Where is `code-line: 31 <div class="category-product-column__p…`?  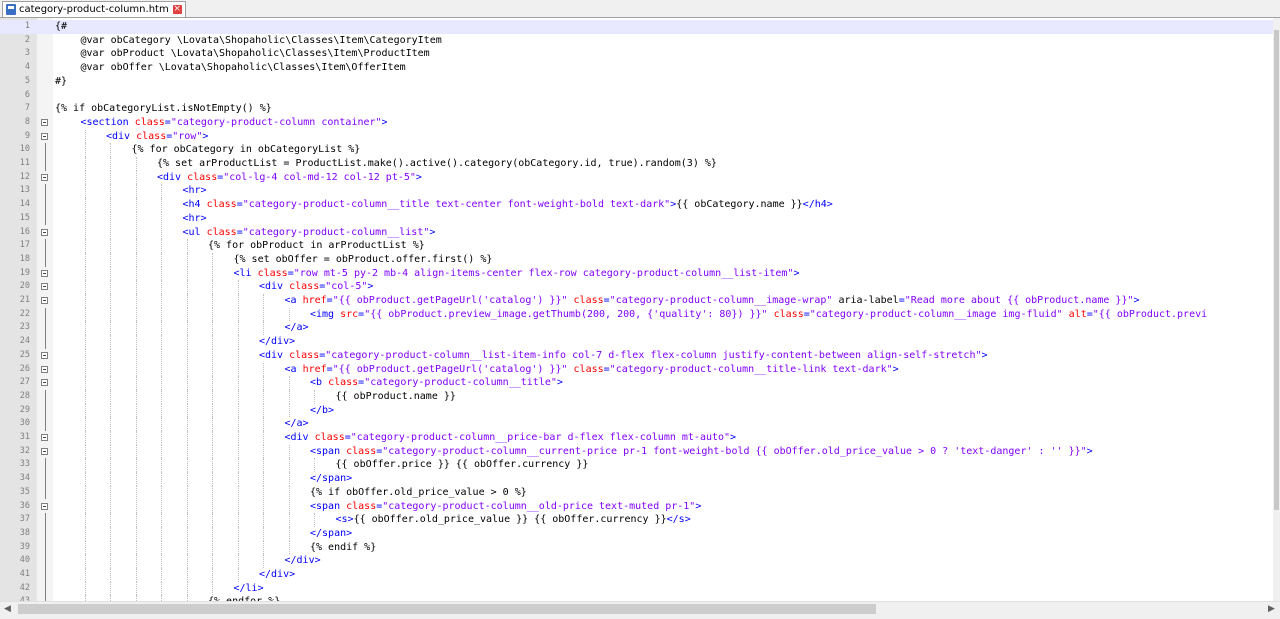
code-line: 31 <div class="category-product-column__p… is located at coordinates (636, 438).